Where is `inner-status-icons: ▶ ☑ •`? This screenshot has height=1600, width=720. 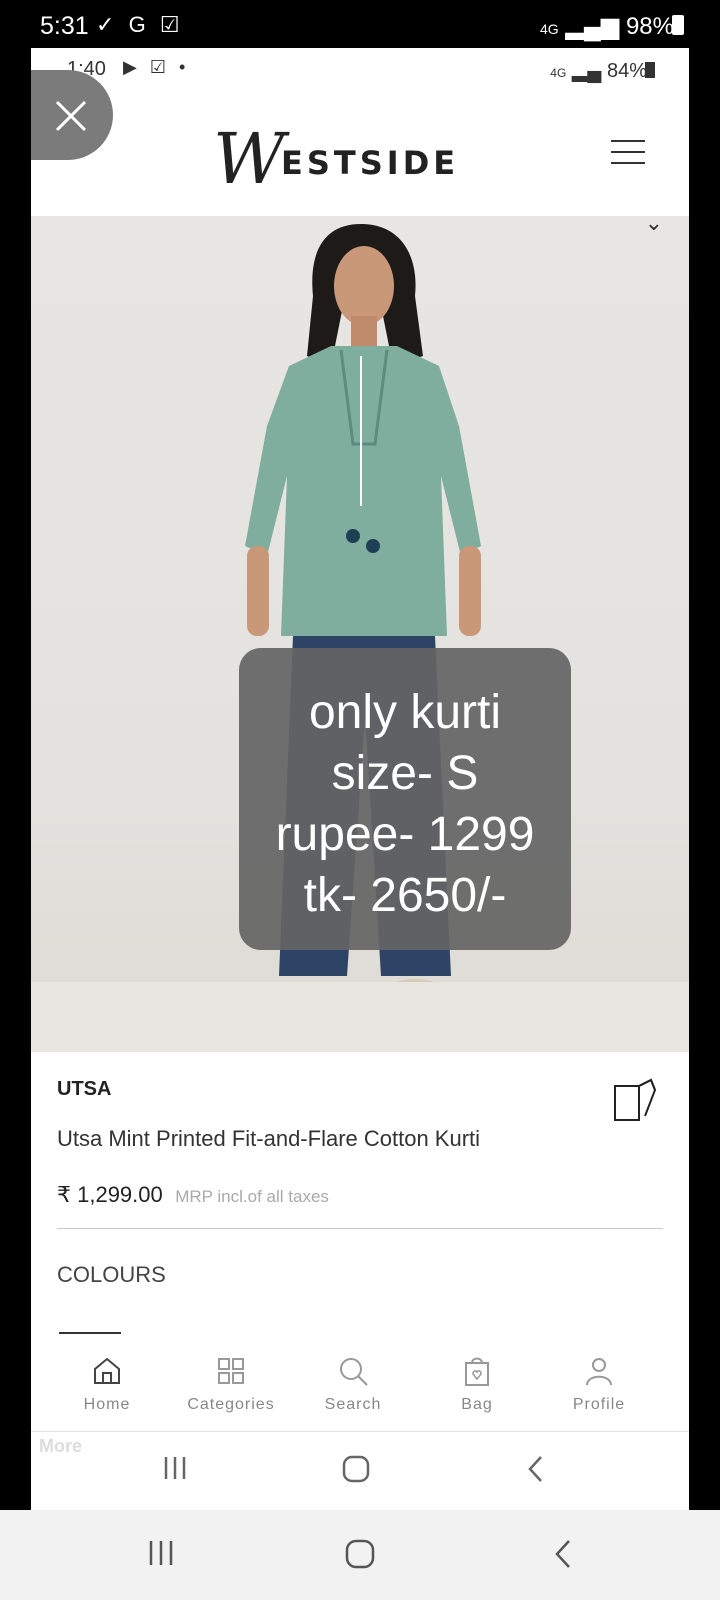 inner-status-icons: ▶ ☑ • is located at coordinates (156, 67).